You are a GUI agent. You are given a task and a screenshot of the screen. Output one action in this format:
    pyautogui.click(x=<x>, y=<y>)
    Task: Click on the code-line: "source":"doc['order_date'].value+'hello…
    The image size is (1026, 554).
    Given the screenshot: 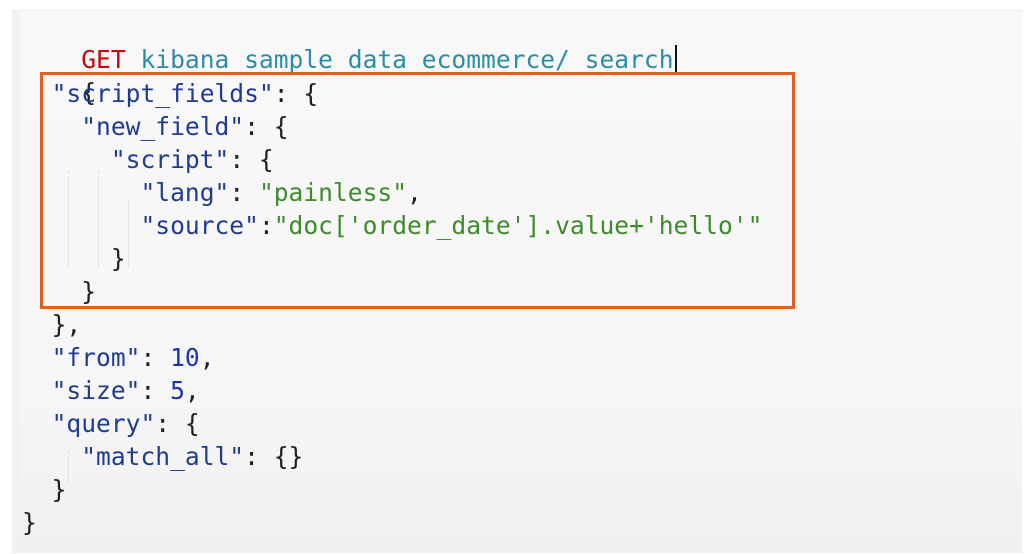 What is the action you would take?
    pyautogui.click(x=392, y=226)
    